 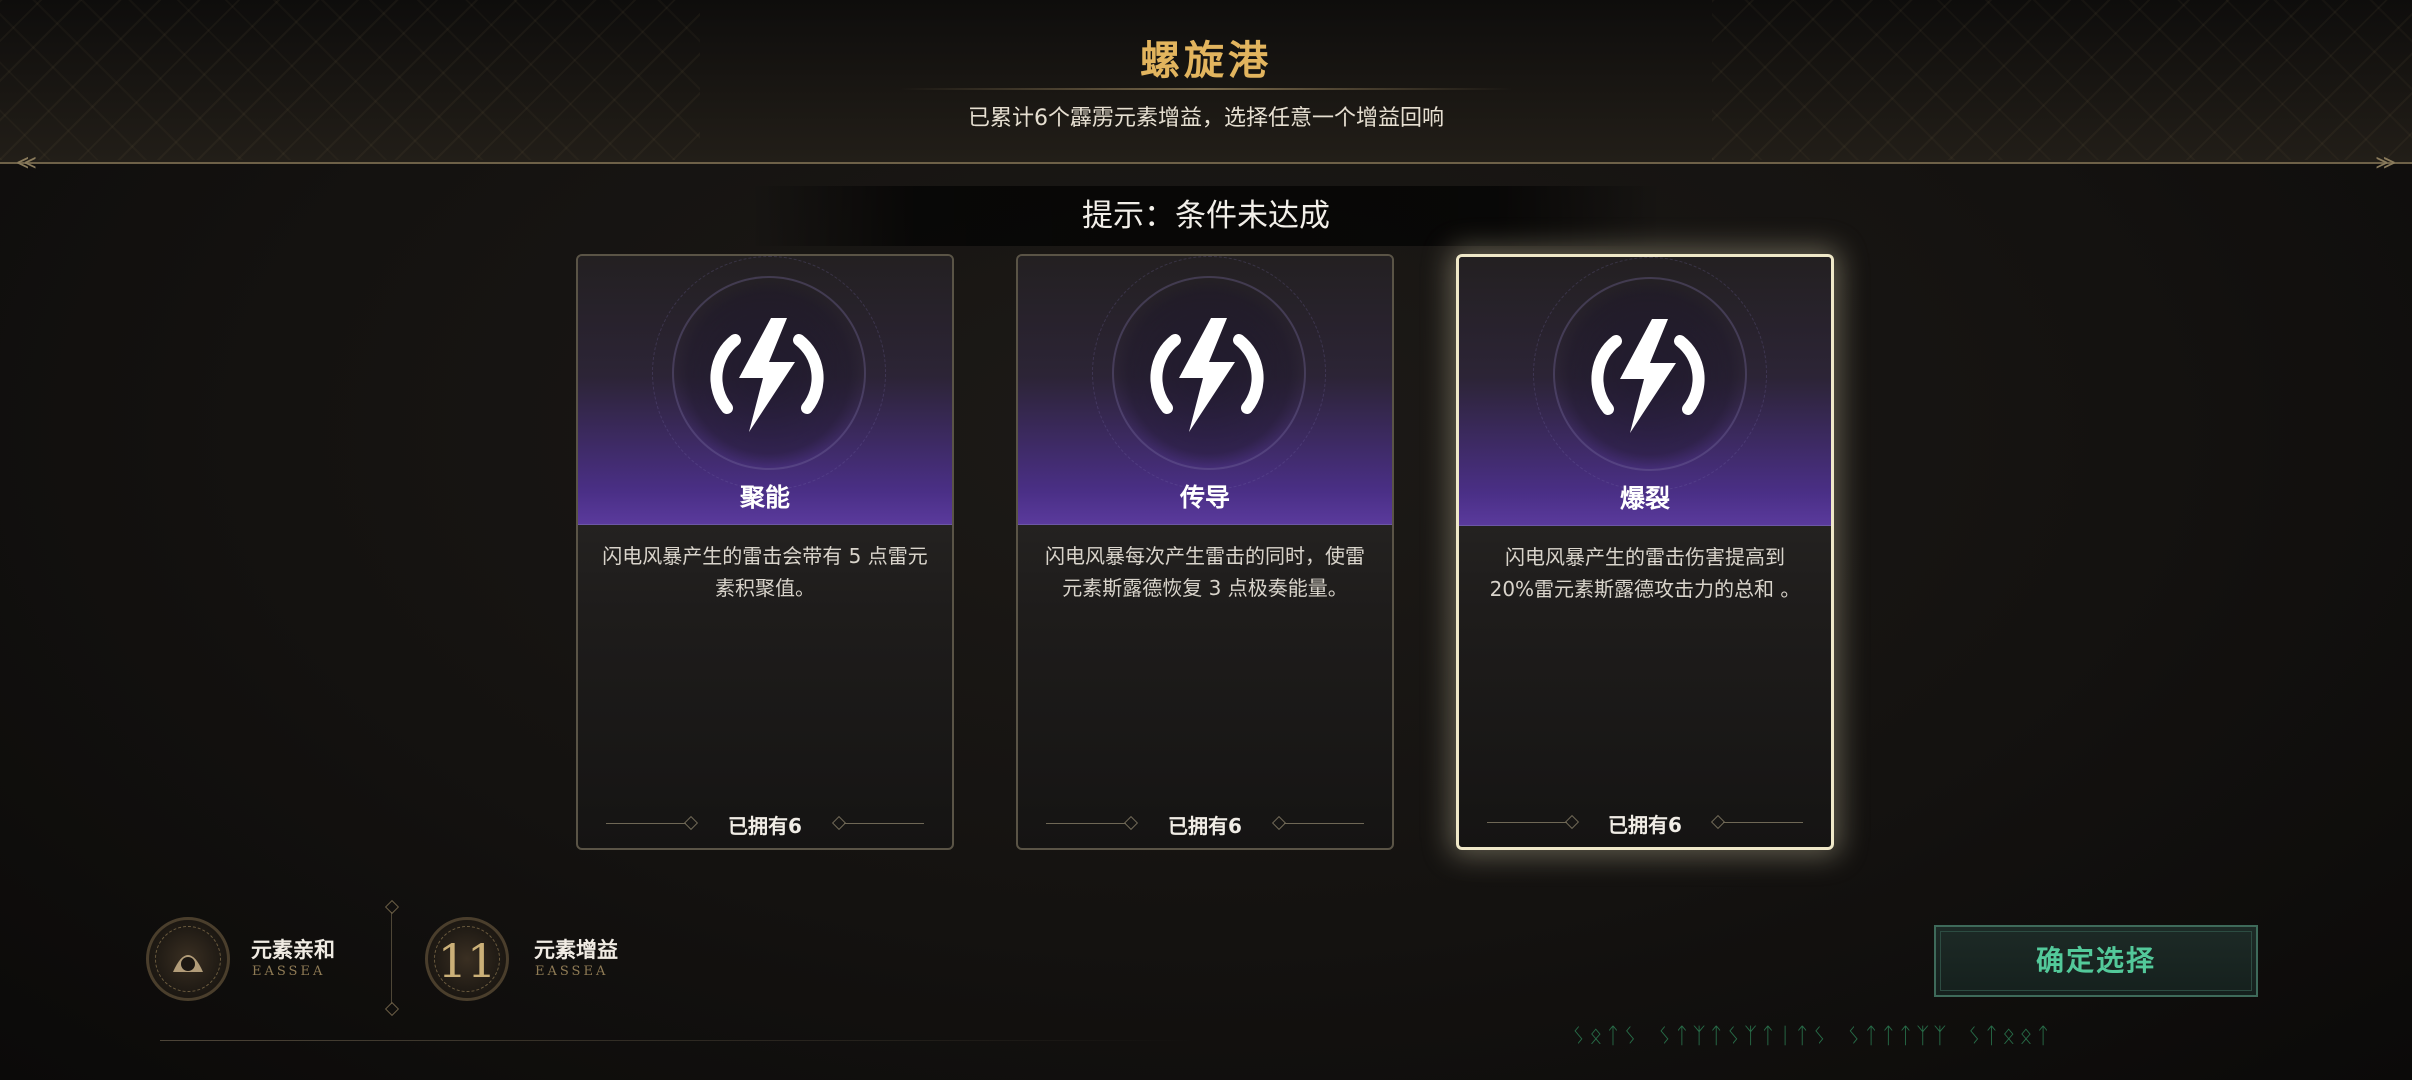 What do you see at coordinates (576, 950) in the screenshot?
I see `buff-label: 元素增益` at bounding box center [576, 950].